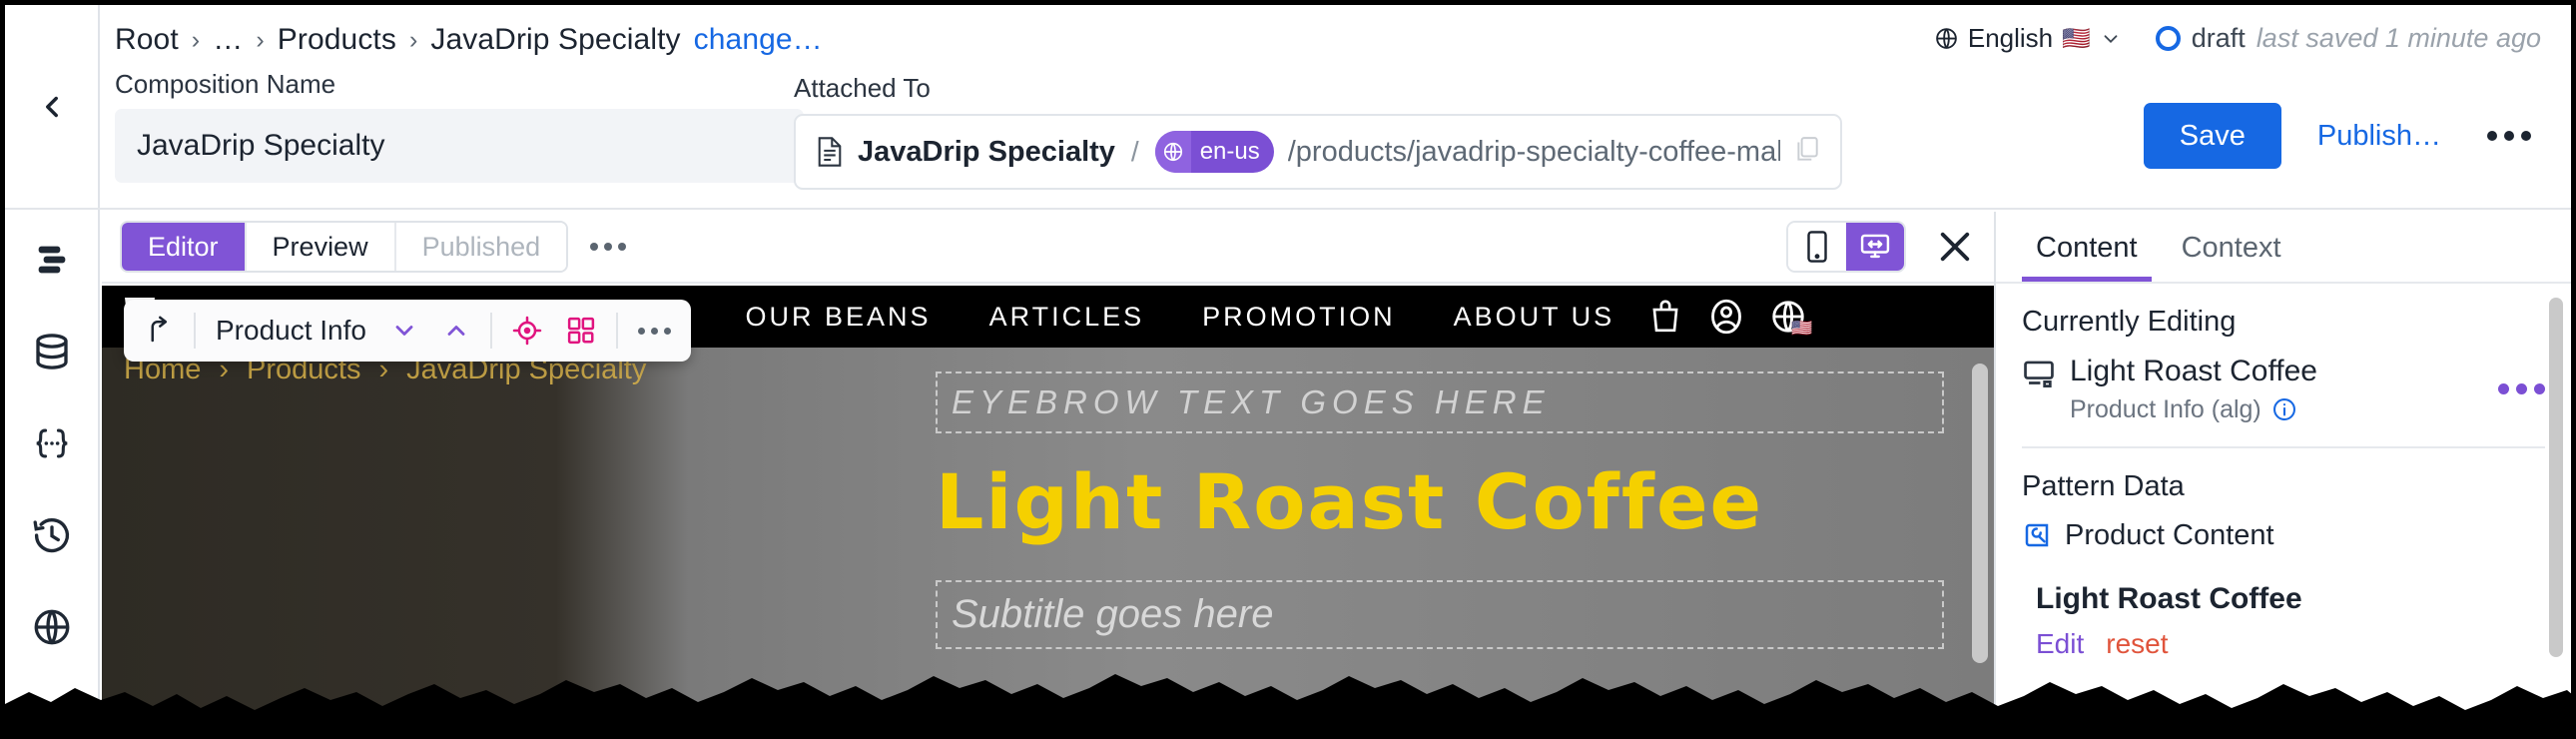 The width and height of the screenshot is (2576, 739). I want to click on nav-link-articles: ARTICLES, so click(1067, 318).